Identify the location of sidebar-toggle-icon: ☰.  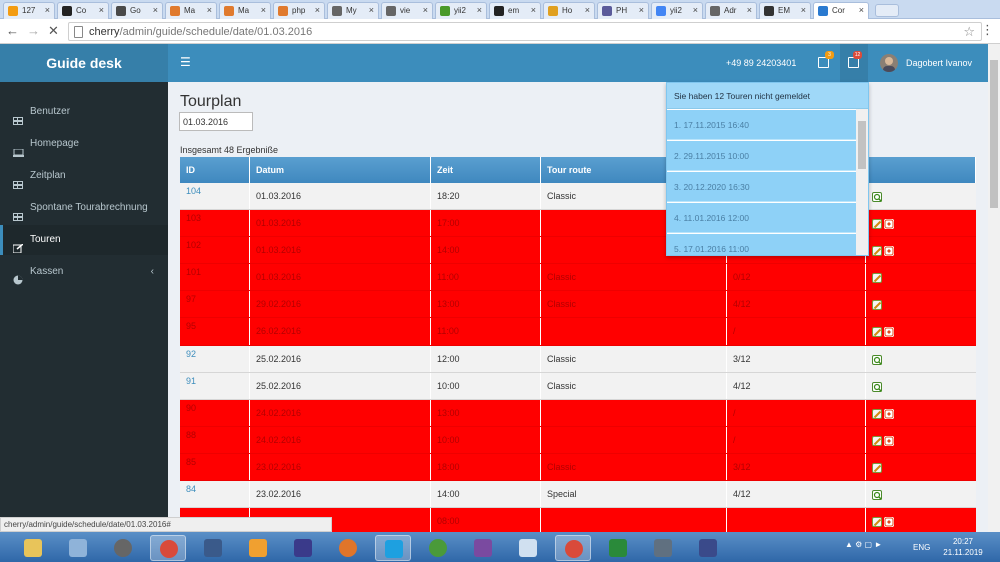
(185, 62).